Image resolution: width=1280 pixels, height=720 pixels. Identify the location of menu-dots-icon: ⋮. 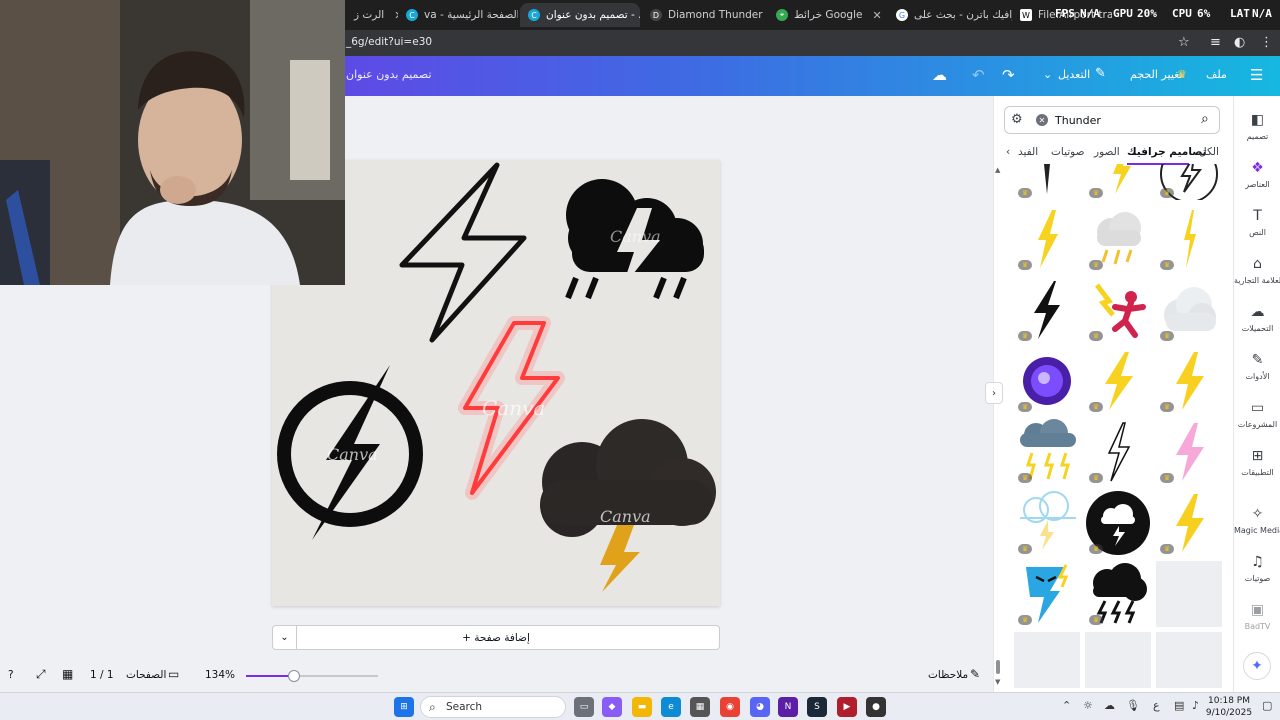
(1266, 42).